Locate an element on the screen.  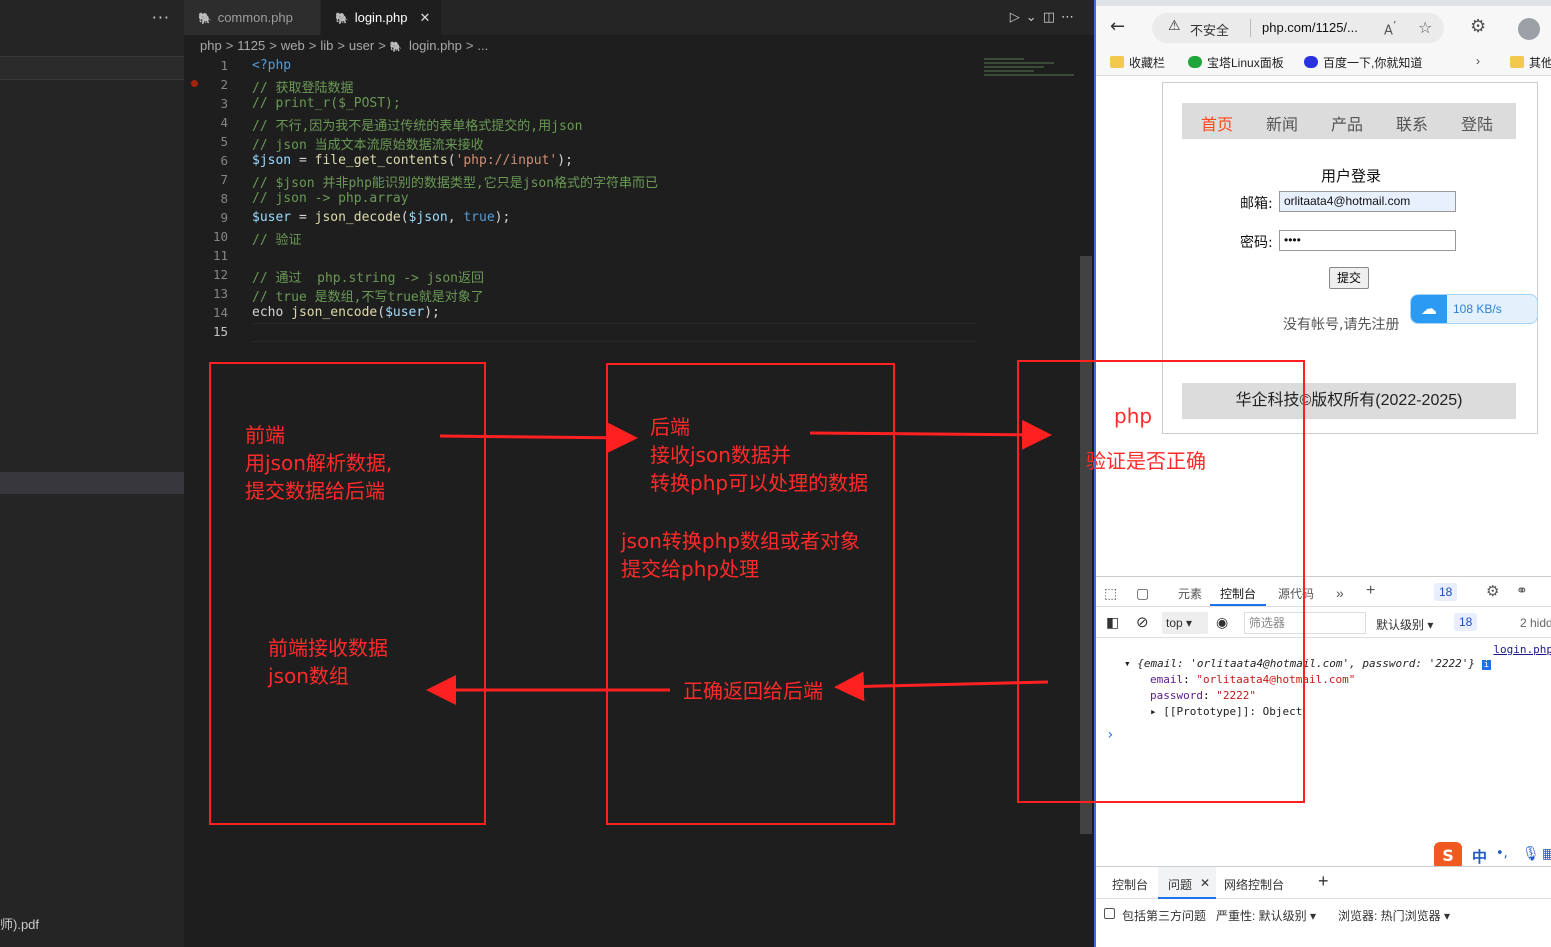
bookmark-item: 收藏栏 is located at coordinates (1137, 62).